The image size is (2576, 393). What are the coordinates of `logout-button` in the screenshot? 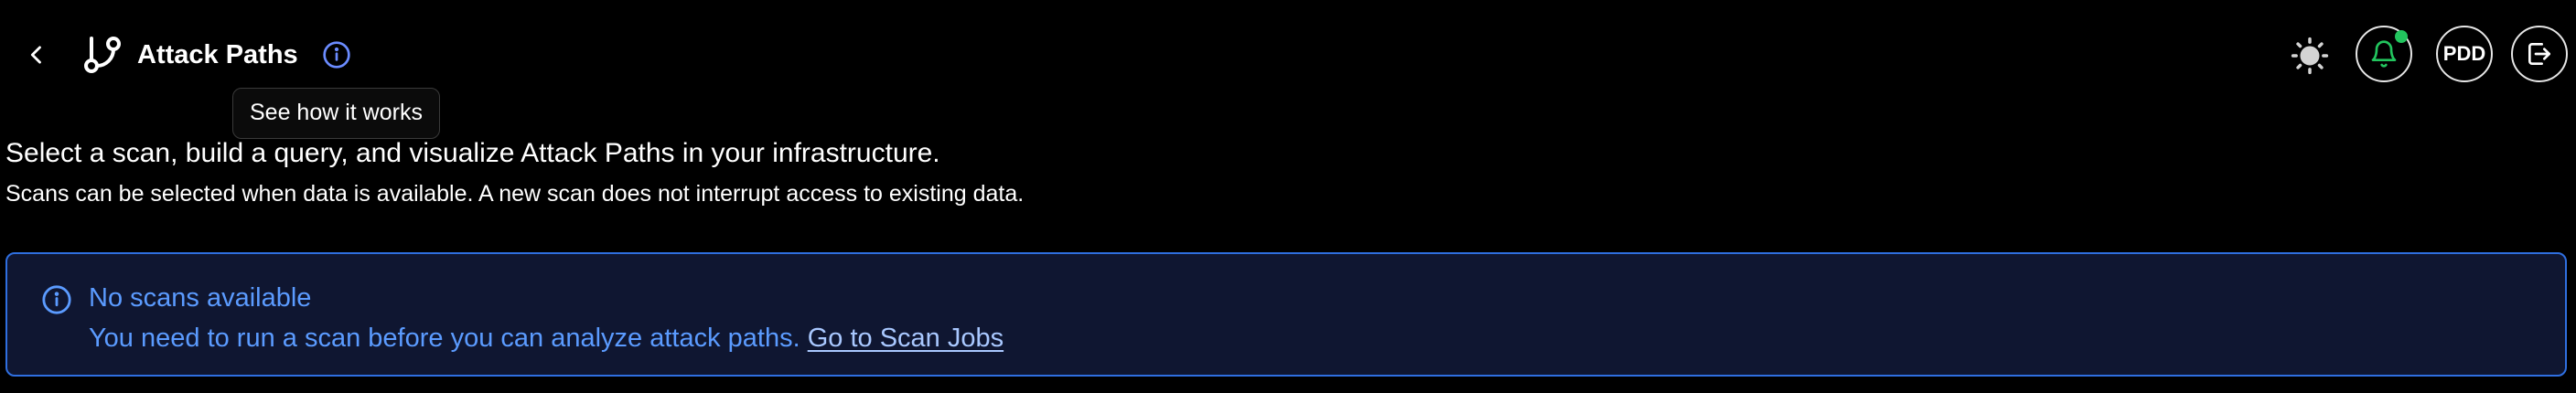 It's located at (2540, 54).